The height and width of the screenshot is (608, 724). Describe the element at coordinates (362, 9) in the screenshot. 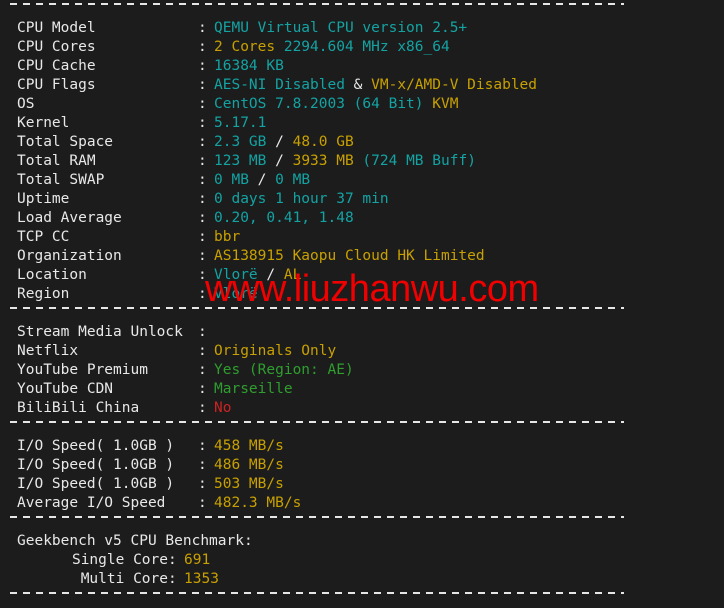

I see `separator-top` at that location.